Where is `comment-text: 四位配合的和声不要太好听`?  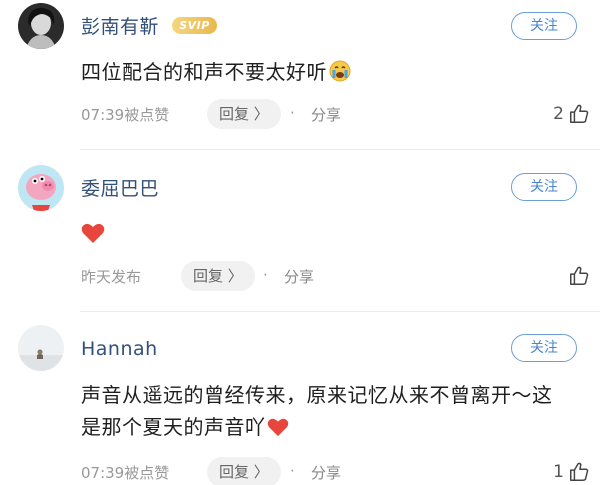
comment-text: 四位配合的和声不要太好听 is located at coordinates (216, 73).